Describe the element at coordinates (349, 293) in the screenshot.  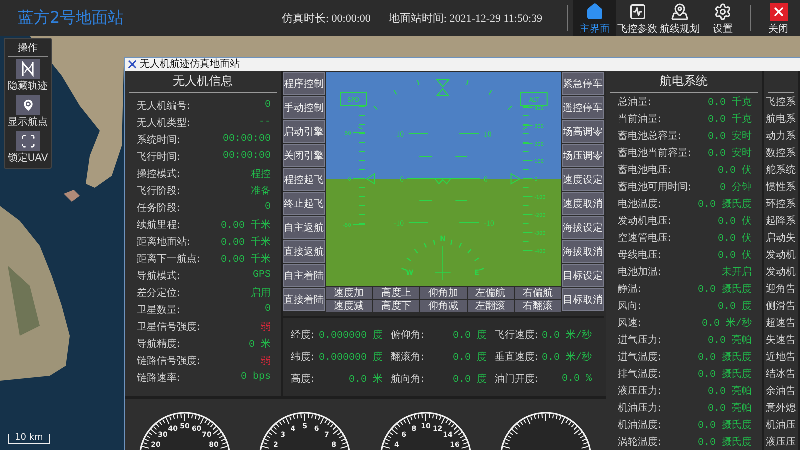
I see `trim-button: 速度加` at that location.